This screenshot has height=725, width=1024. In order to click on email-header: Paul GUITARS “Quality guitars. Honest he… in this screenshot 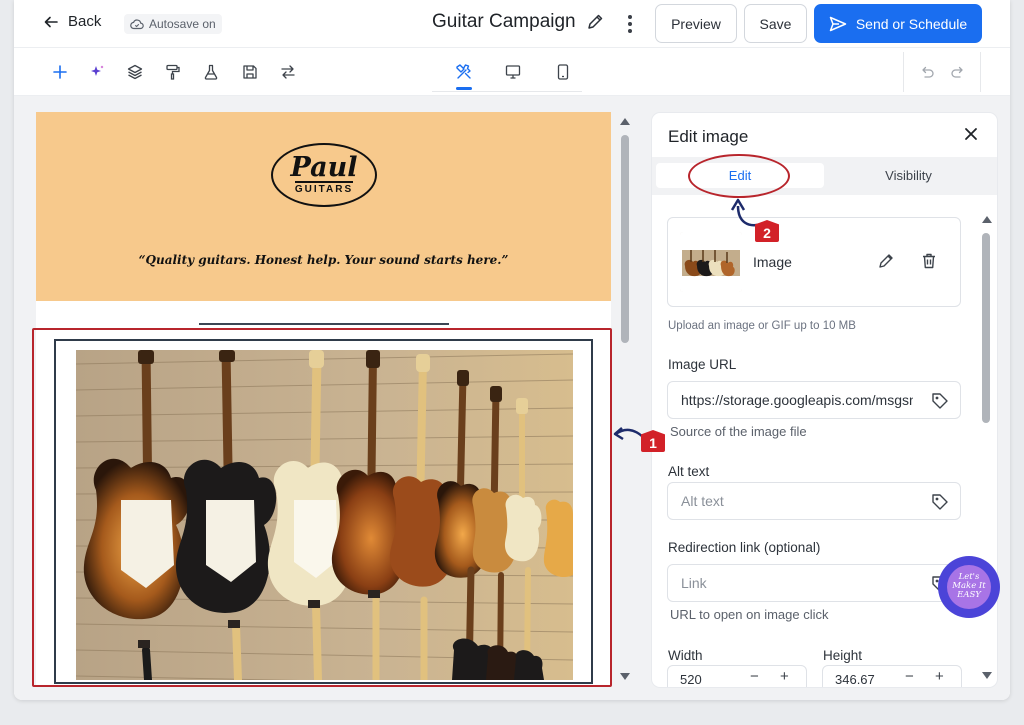, I will do `click(323, 206)`.